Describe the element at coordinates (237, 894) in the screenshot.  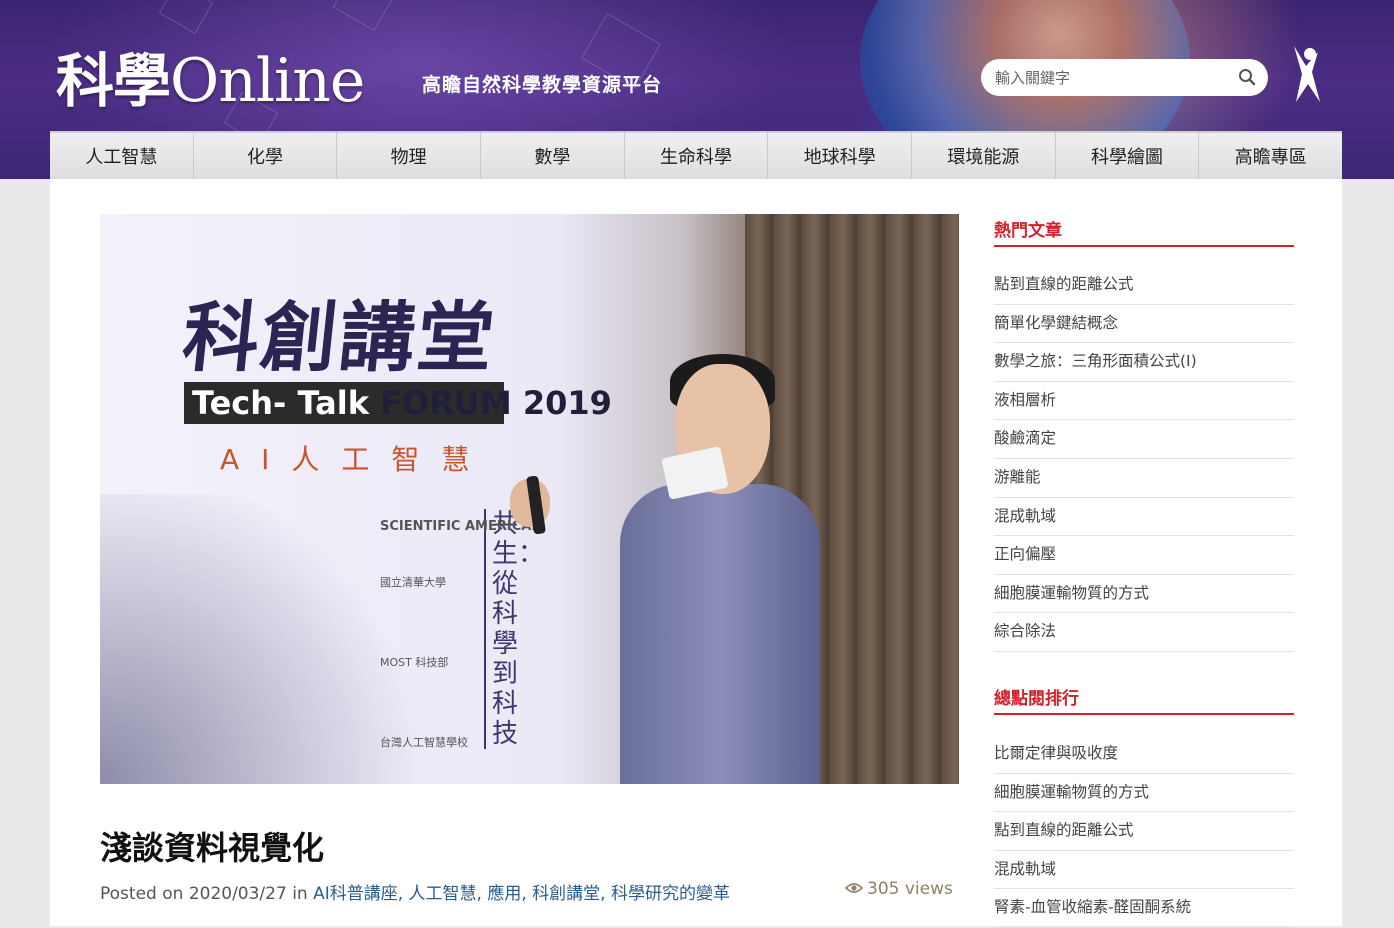
I see `post-date: 2020/03/27` at that location.